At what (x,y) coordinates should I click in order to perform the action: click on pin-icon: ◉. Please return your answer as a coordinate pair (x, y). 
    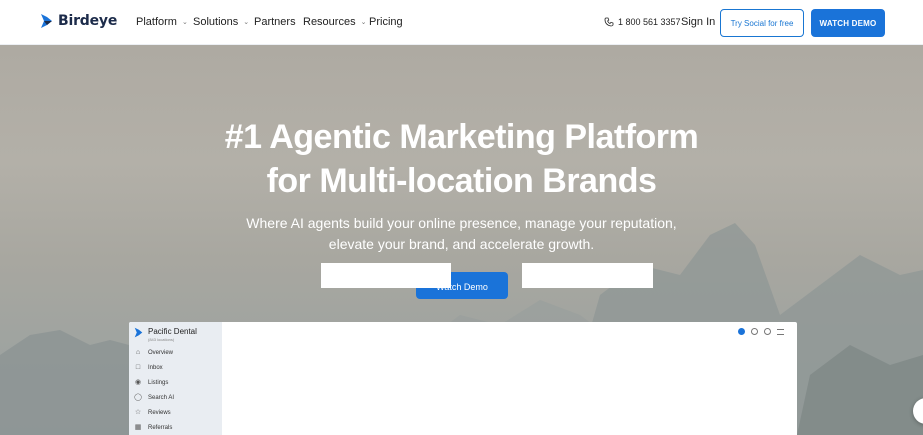
    Looking at the image, I should click on (138, 382).